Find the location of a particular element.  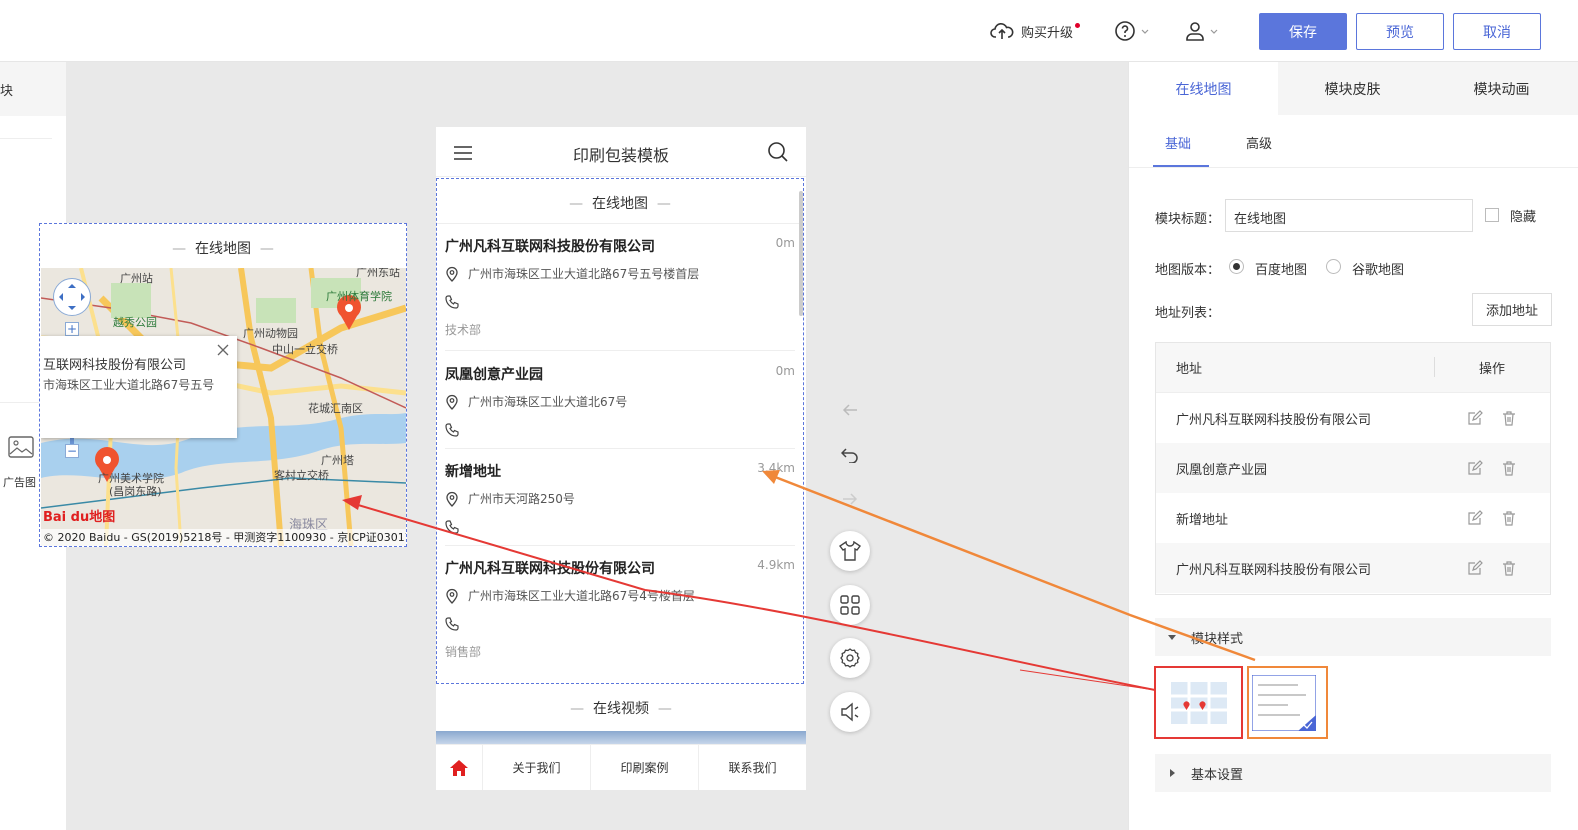

table-cell-address: 广州凡科互联网科技股份有限公司 is located at coordinates (1274, 570).